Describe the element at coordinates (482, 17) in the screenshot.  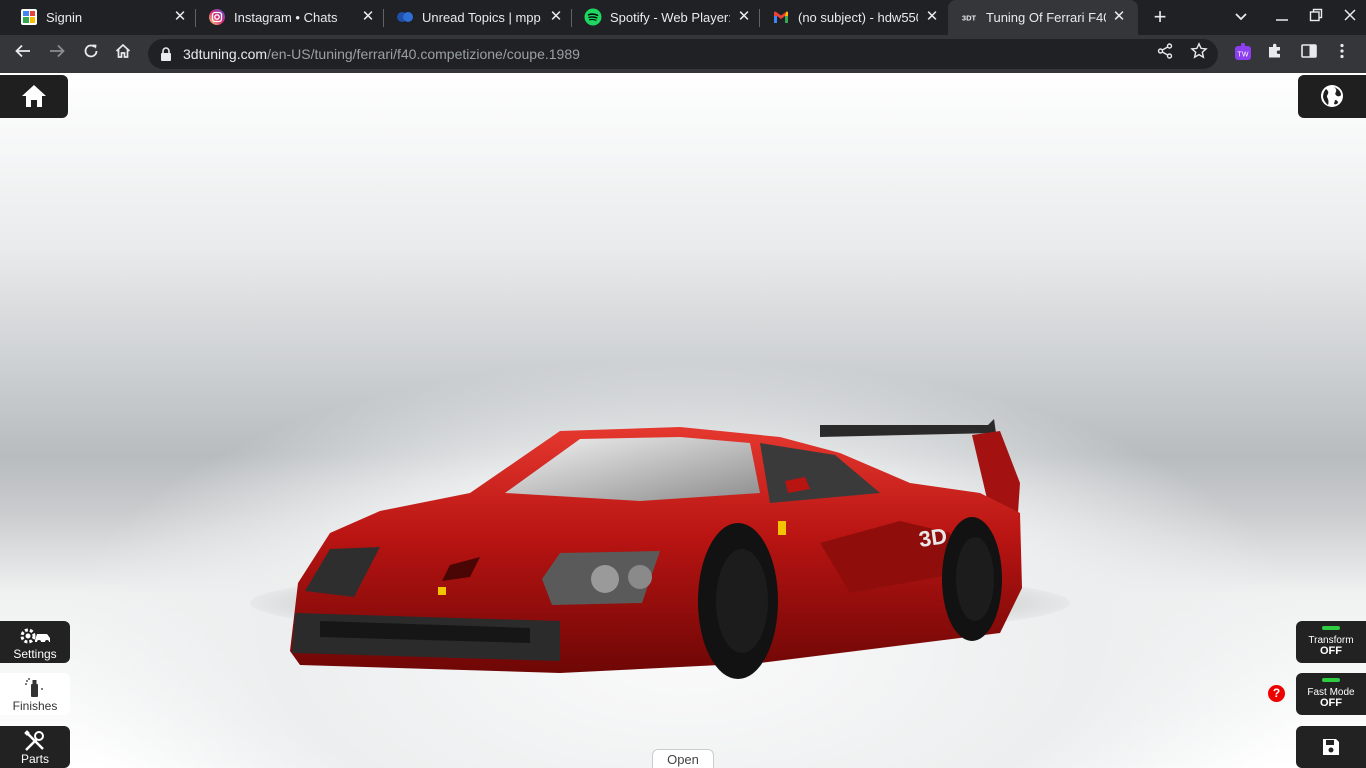
I see `tab-title: Unread Topics | mpp.` at that location.